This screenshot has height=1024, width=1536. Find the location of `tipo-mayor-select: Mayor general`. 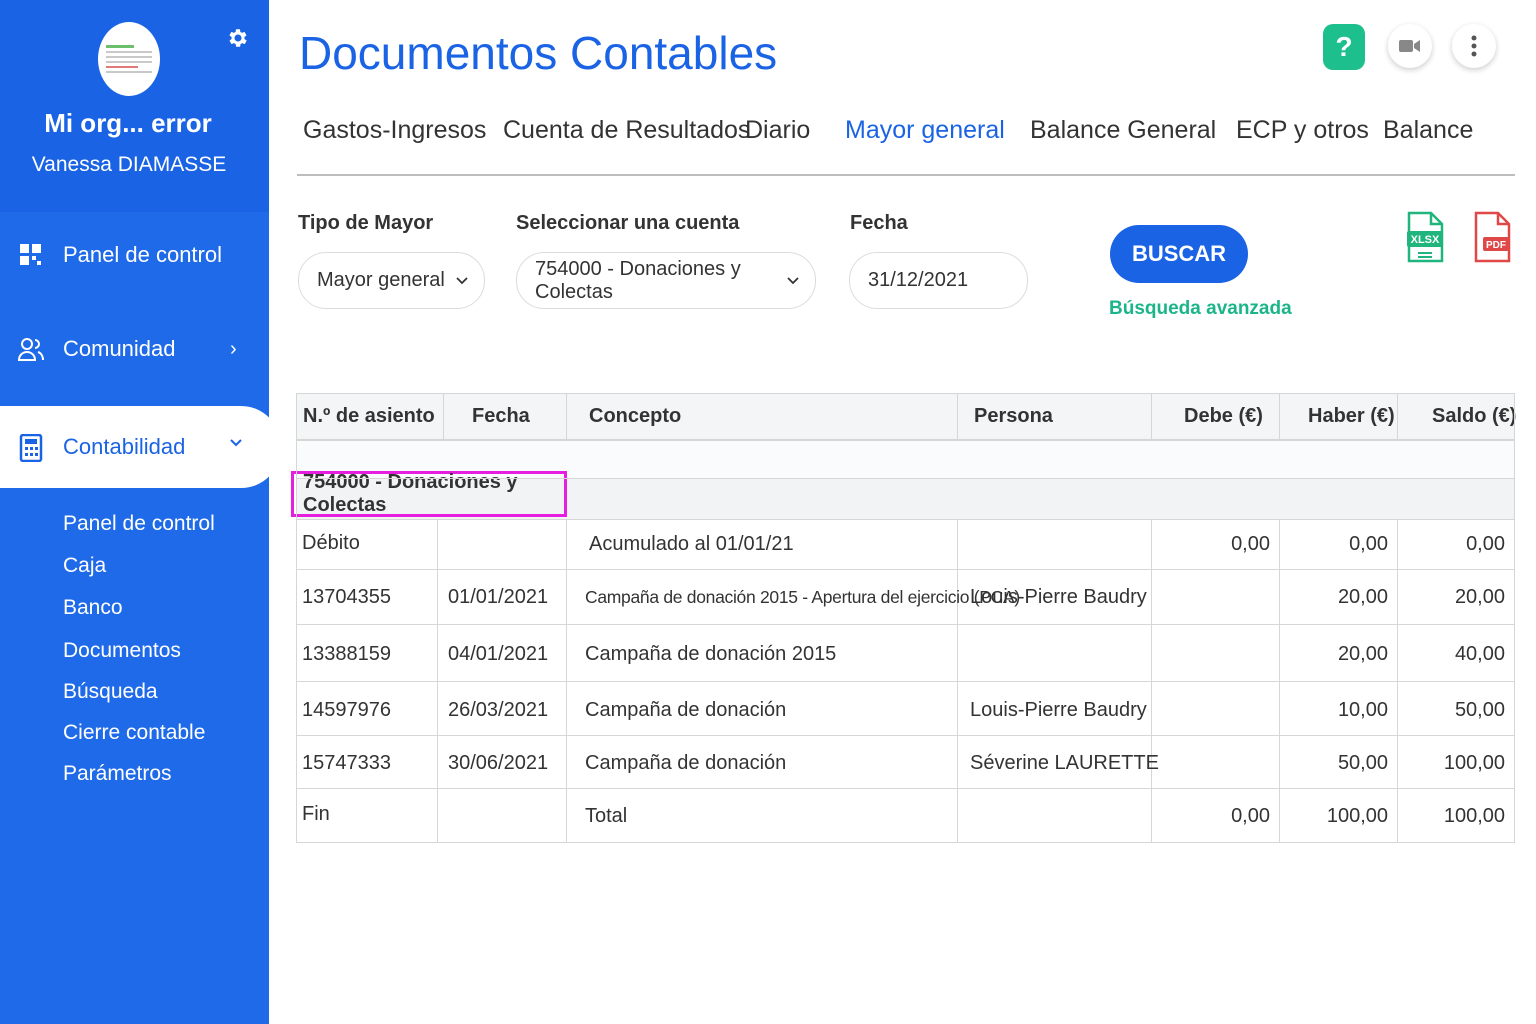

tipo-mayor-select: Mayor general is located at coordinates (391, 280).